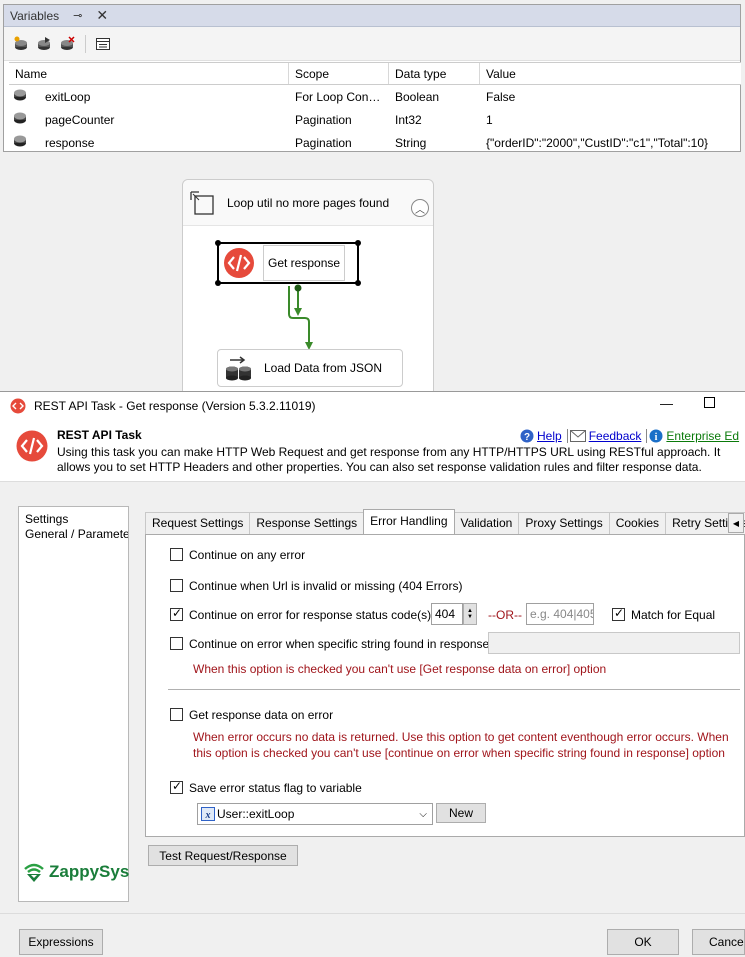 Image resolution: width=745 pixels, height=957 pixels. Describe the element at coordinates (176, 585) in the screenshot. I see `continue-url-invalid-checkbox` at that location.